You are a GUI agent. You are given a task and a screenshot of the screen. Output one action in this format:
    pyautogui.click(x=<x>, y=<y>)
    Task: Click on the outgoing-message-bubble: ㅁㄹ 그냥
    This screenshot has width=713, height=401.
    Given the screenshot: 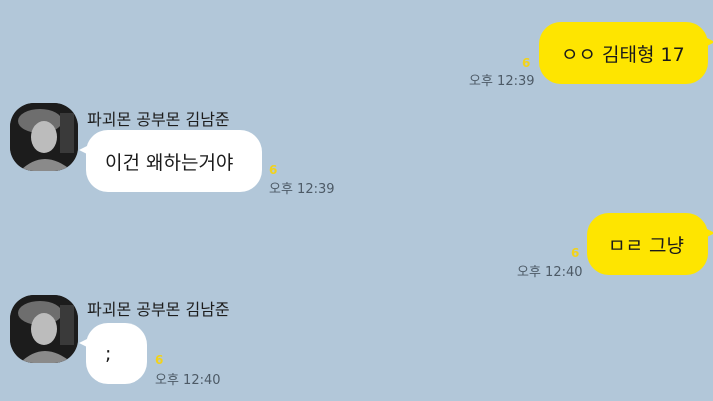 What is the action you would take?
    pyautogui.click(x=650, y=244)
    